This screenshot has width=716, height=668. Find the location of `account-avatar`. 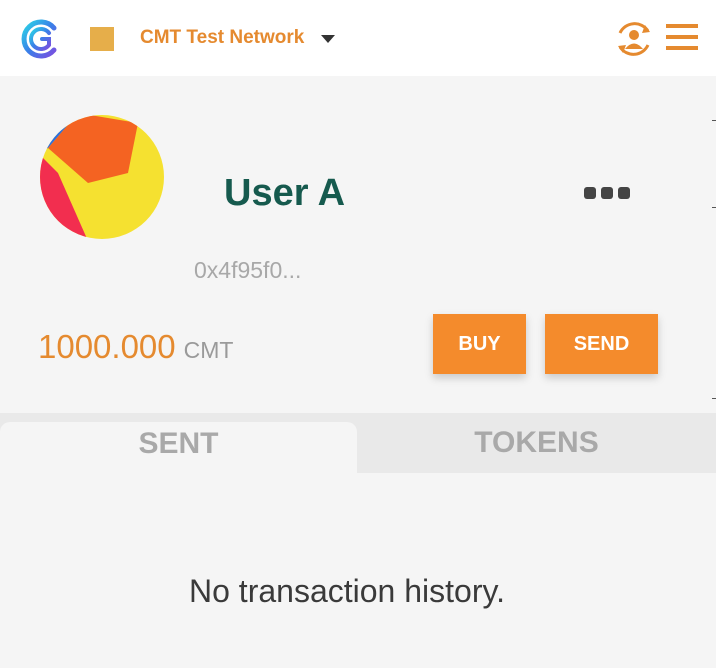

account-avatar is located at coordinates (102, 177).